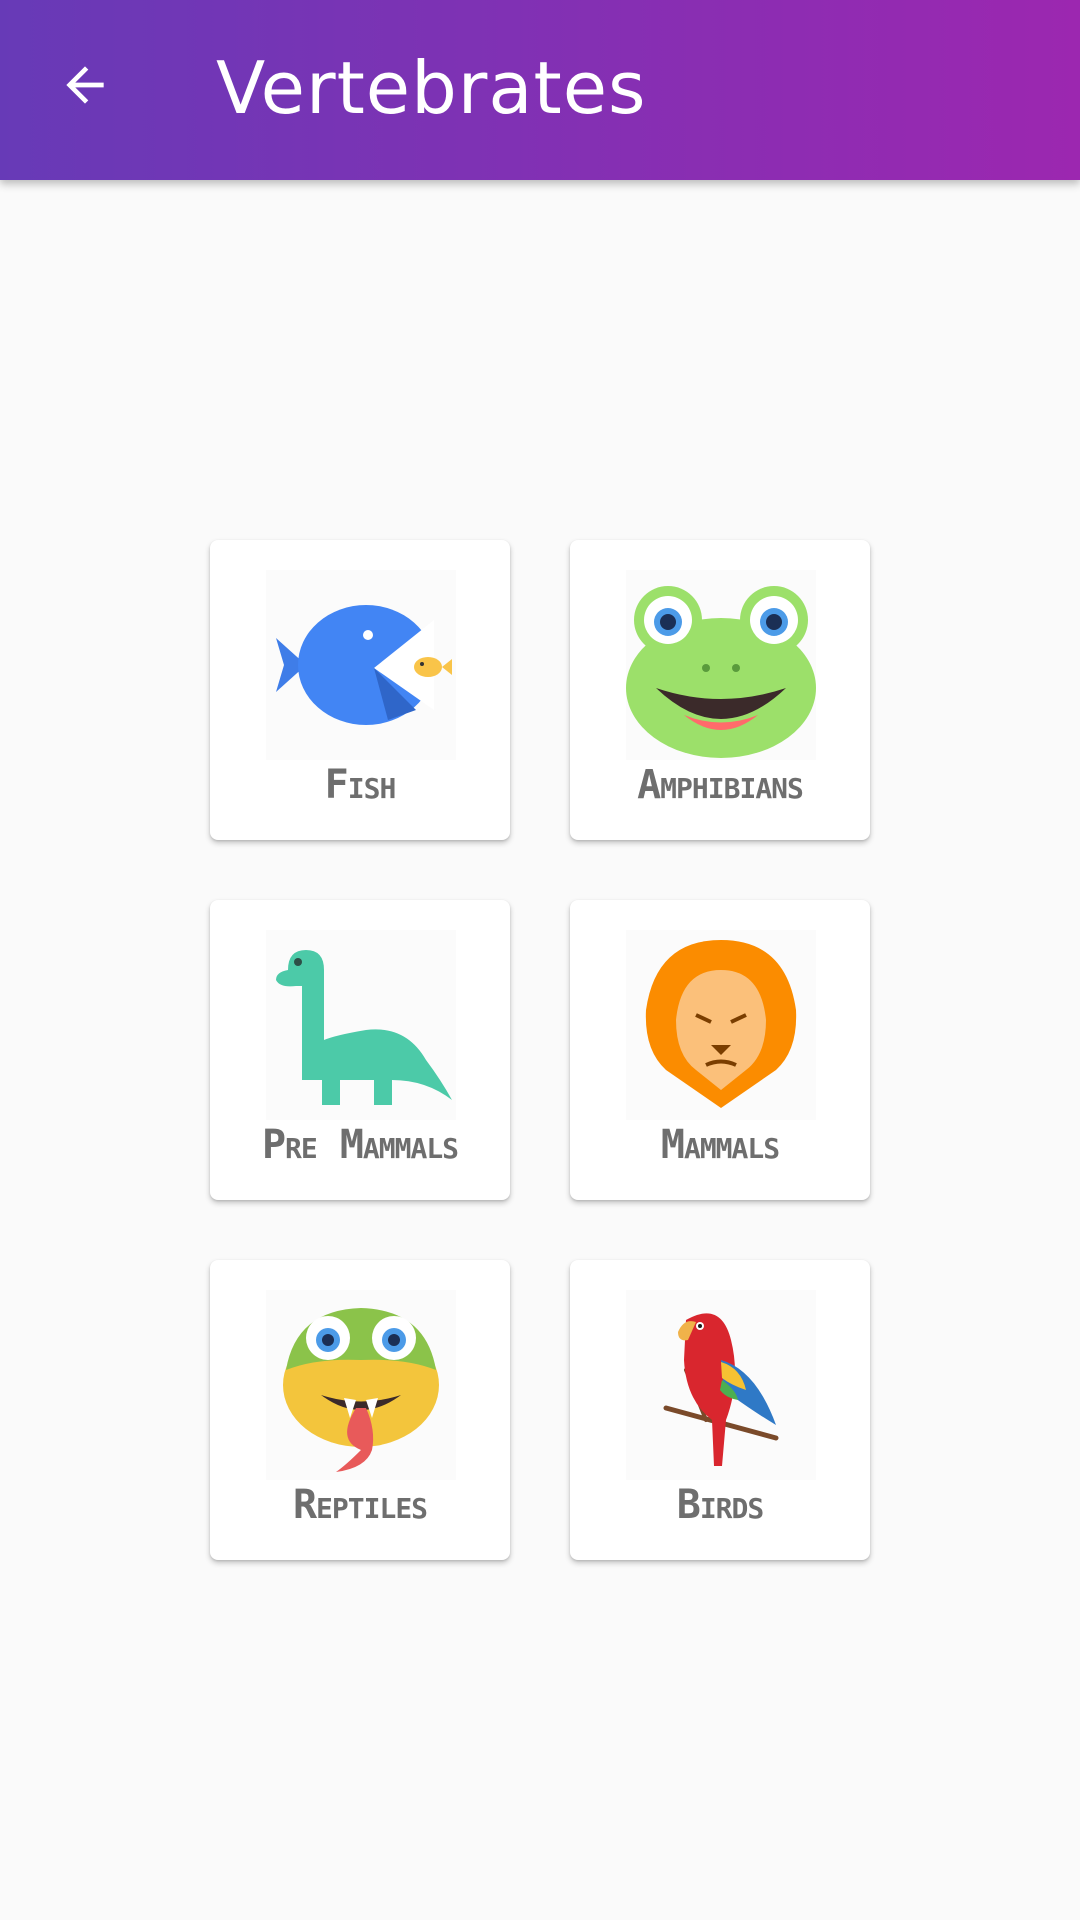  What do you see at coordinates (361, 1025) in the screenshot?
I see `dinosaur-icon` at bounding box center [361, 1025].